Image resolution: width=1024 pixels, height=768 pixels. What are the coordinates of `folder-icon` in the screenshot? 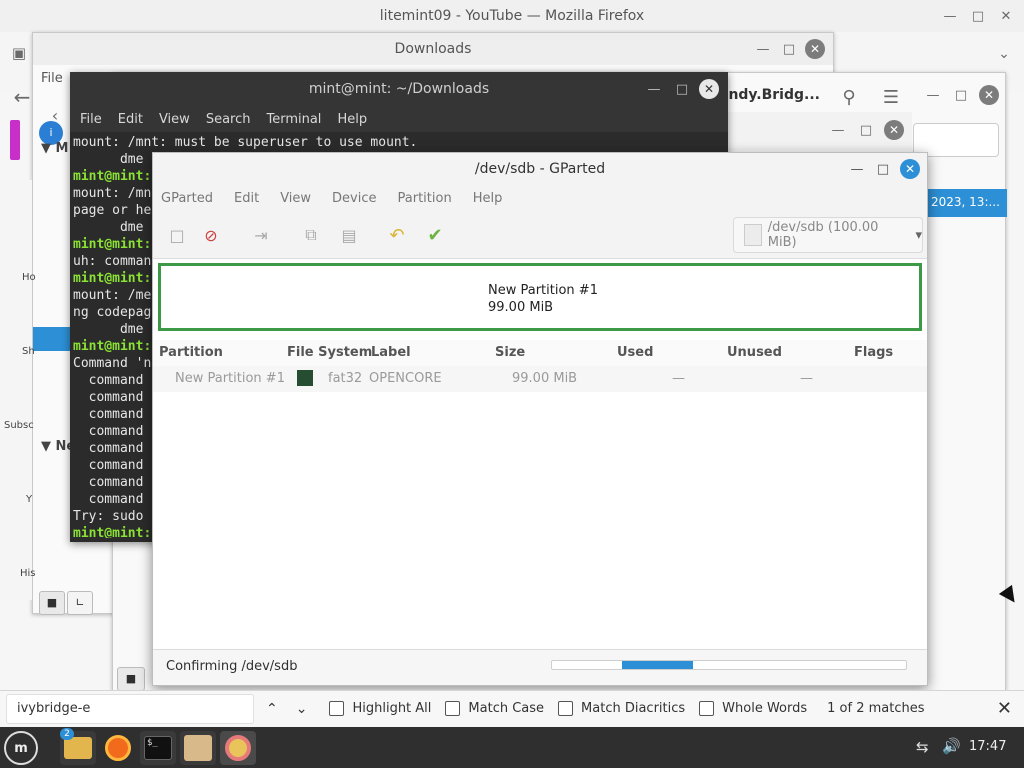 It's located at (78, 748).